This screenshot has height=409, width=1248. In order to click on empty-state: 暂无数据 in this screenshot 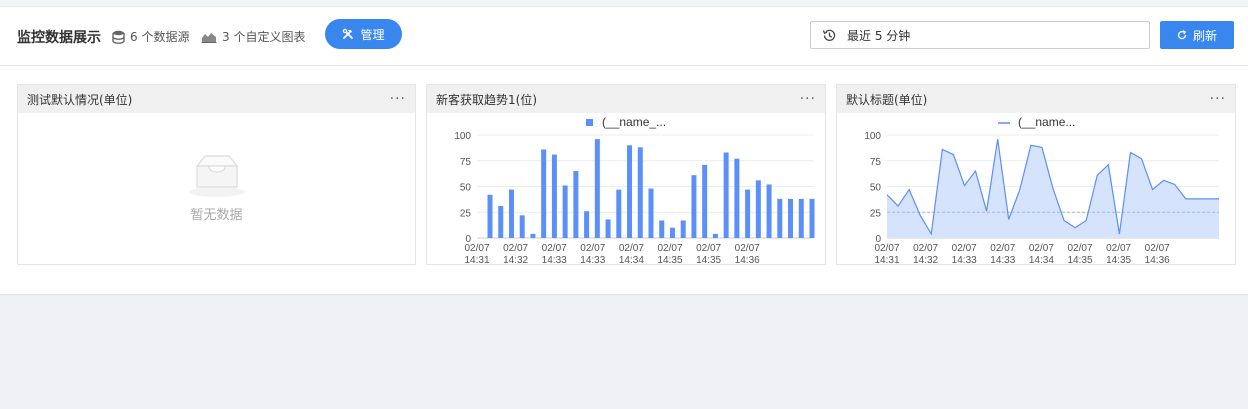, I will do `click(216, 188)`.